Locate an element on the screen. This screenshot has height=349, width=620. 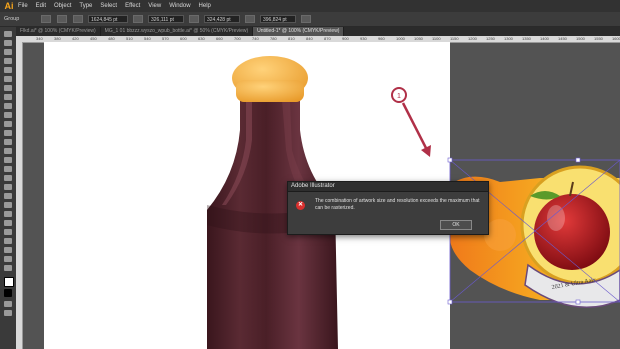
handle-top-left is located at coordinates (450, 160).